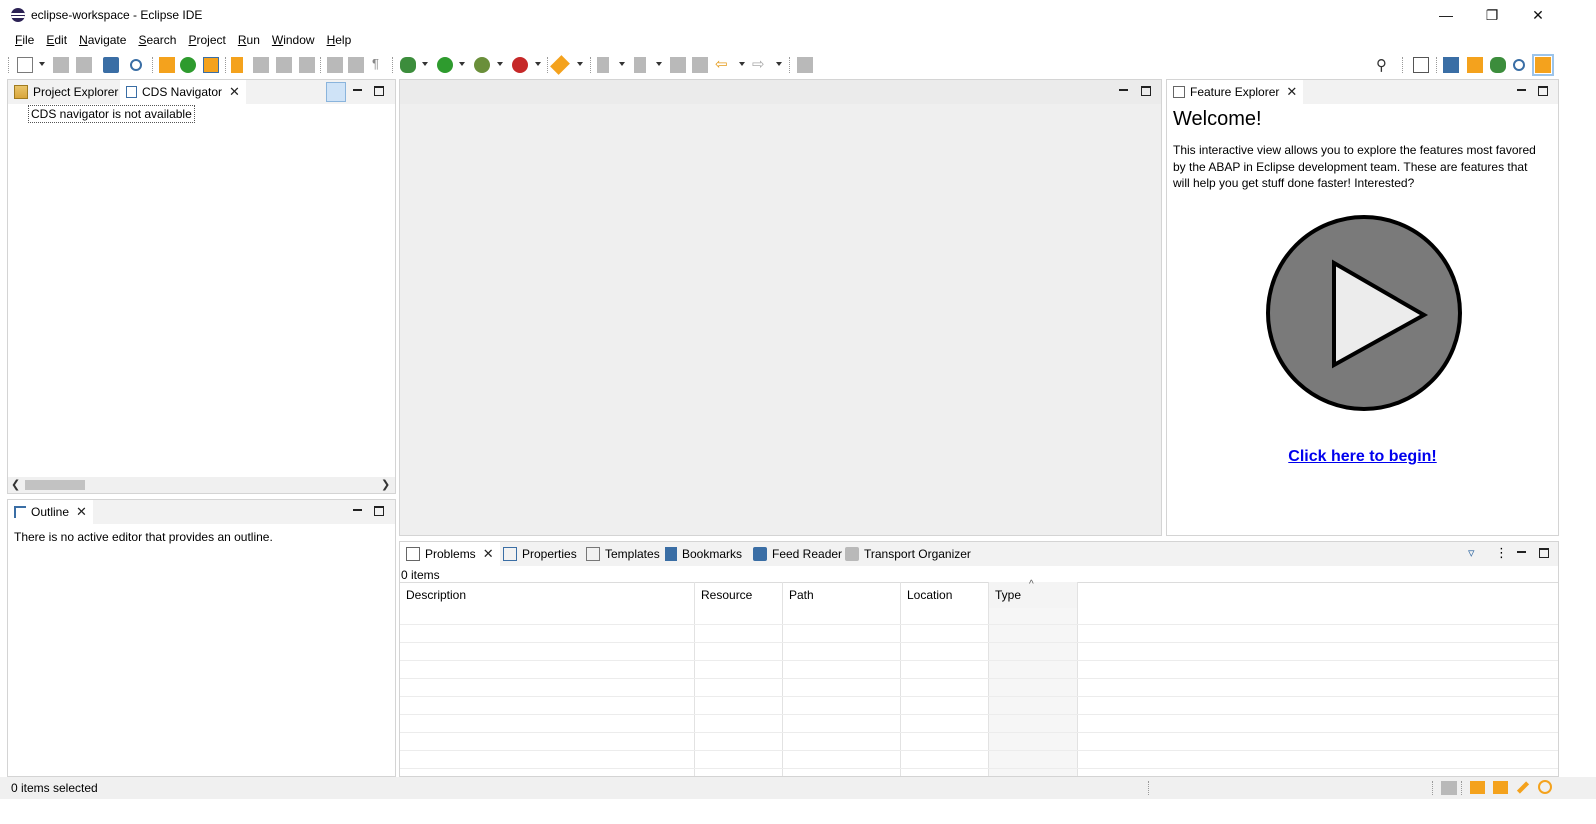  Describe the element at coordinates (1362, 456) in the screenshot. I see `begin-link: Click here to begin!` at that location.